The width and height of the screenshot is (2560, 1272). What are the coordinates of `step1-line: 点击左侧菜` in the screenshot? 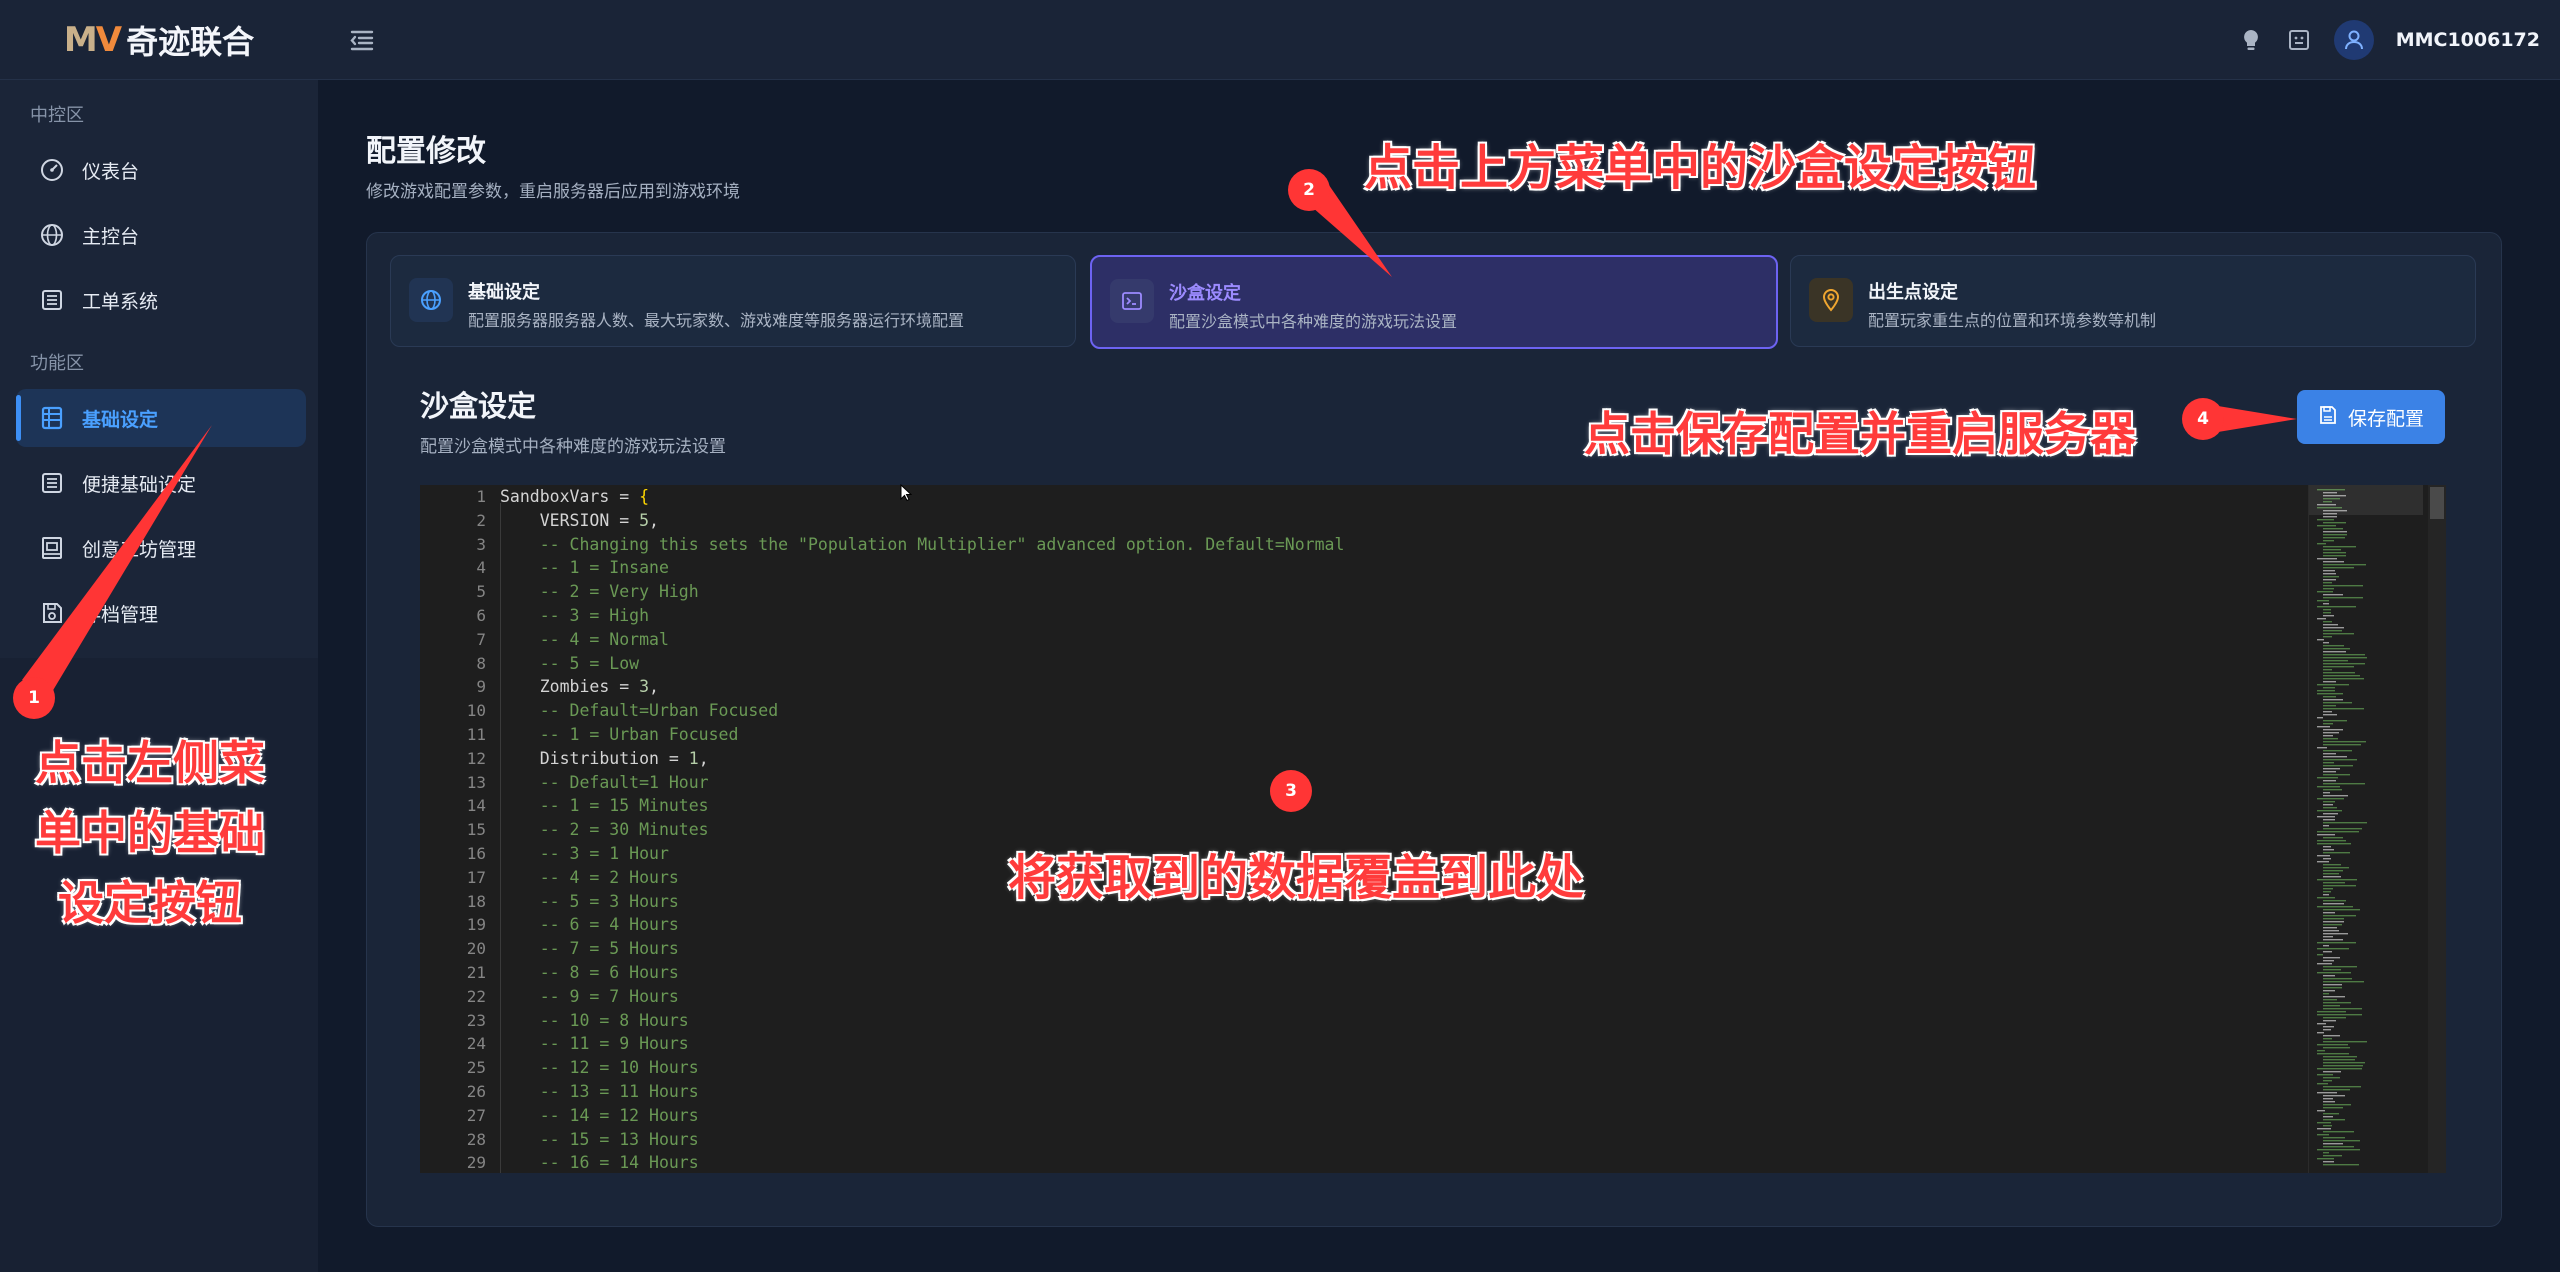 It's located at (150, 763).